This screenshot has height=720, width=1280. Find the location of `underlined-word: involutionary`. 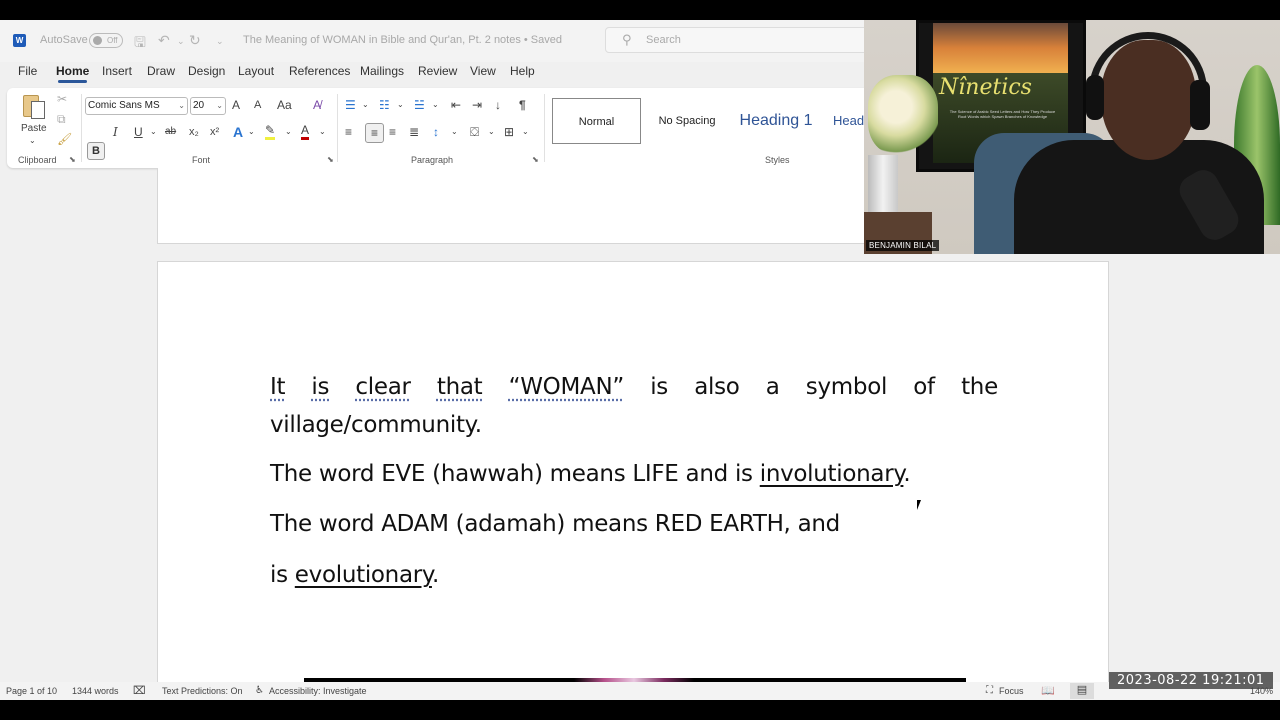

underlined-word: involutionary is located at coordinates (831, 474).